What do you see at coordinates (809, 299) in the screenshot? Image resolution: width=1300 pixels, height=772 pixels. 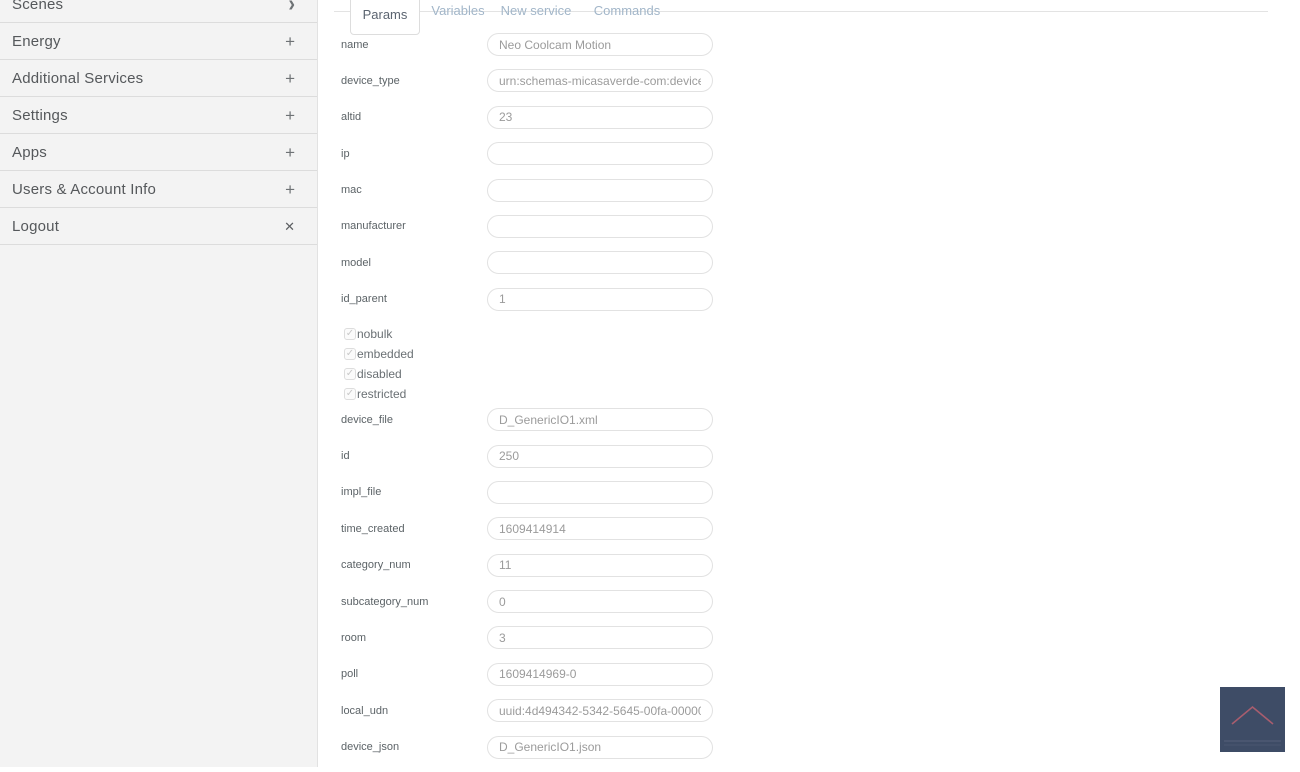 I see `form-row: id_parent` at bounding box center [809, 299].